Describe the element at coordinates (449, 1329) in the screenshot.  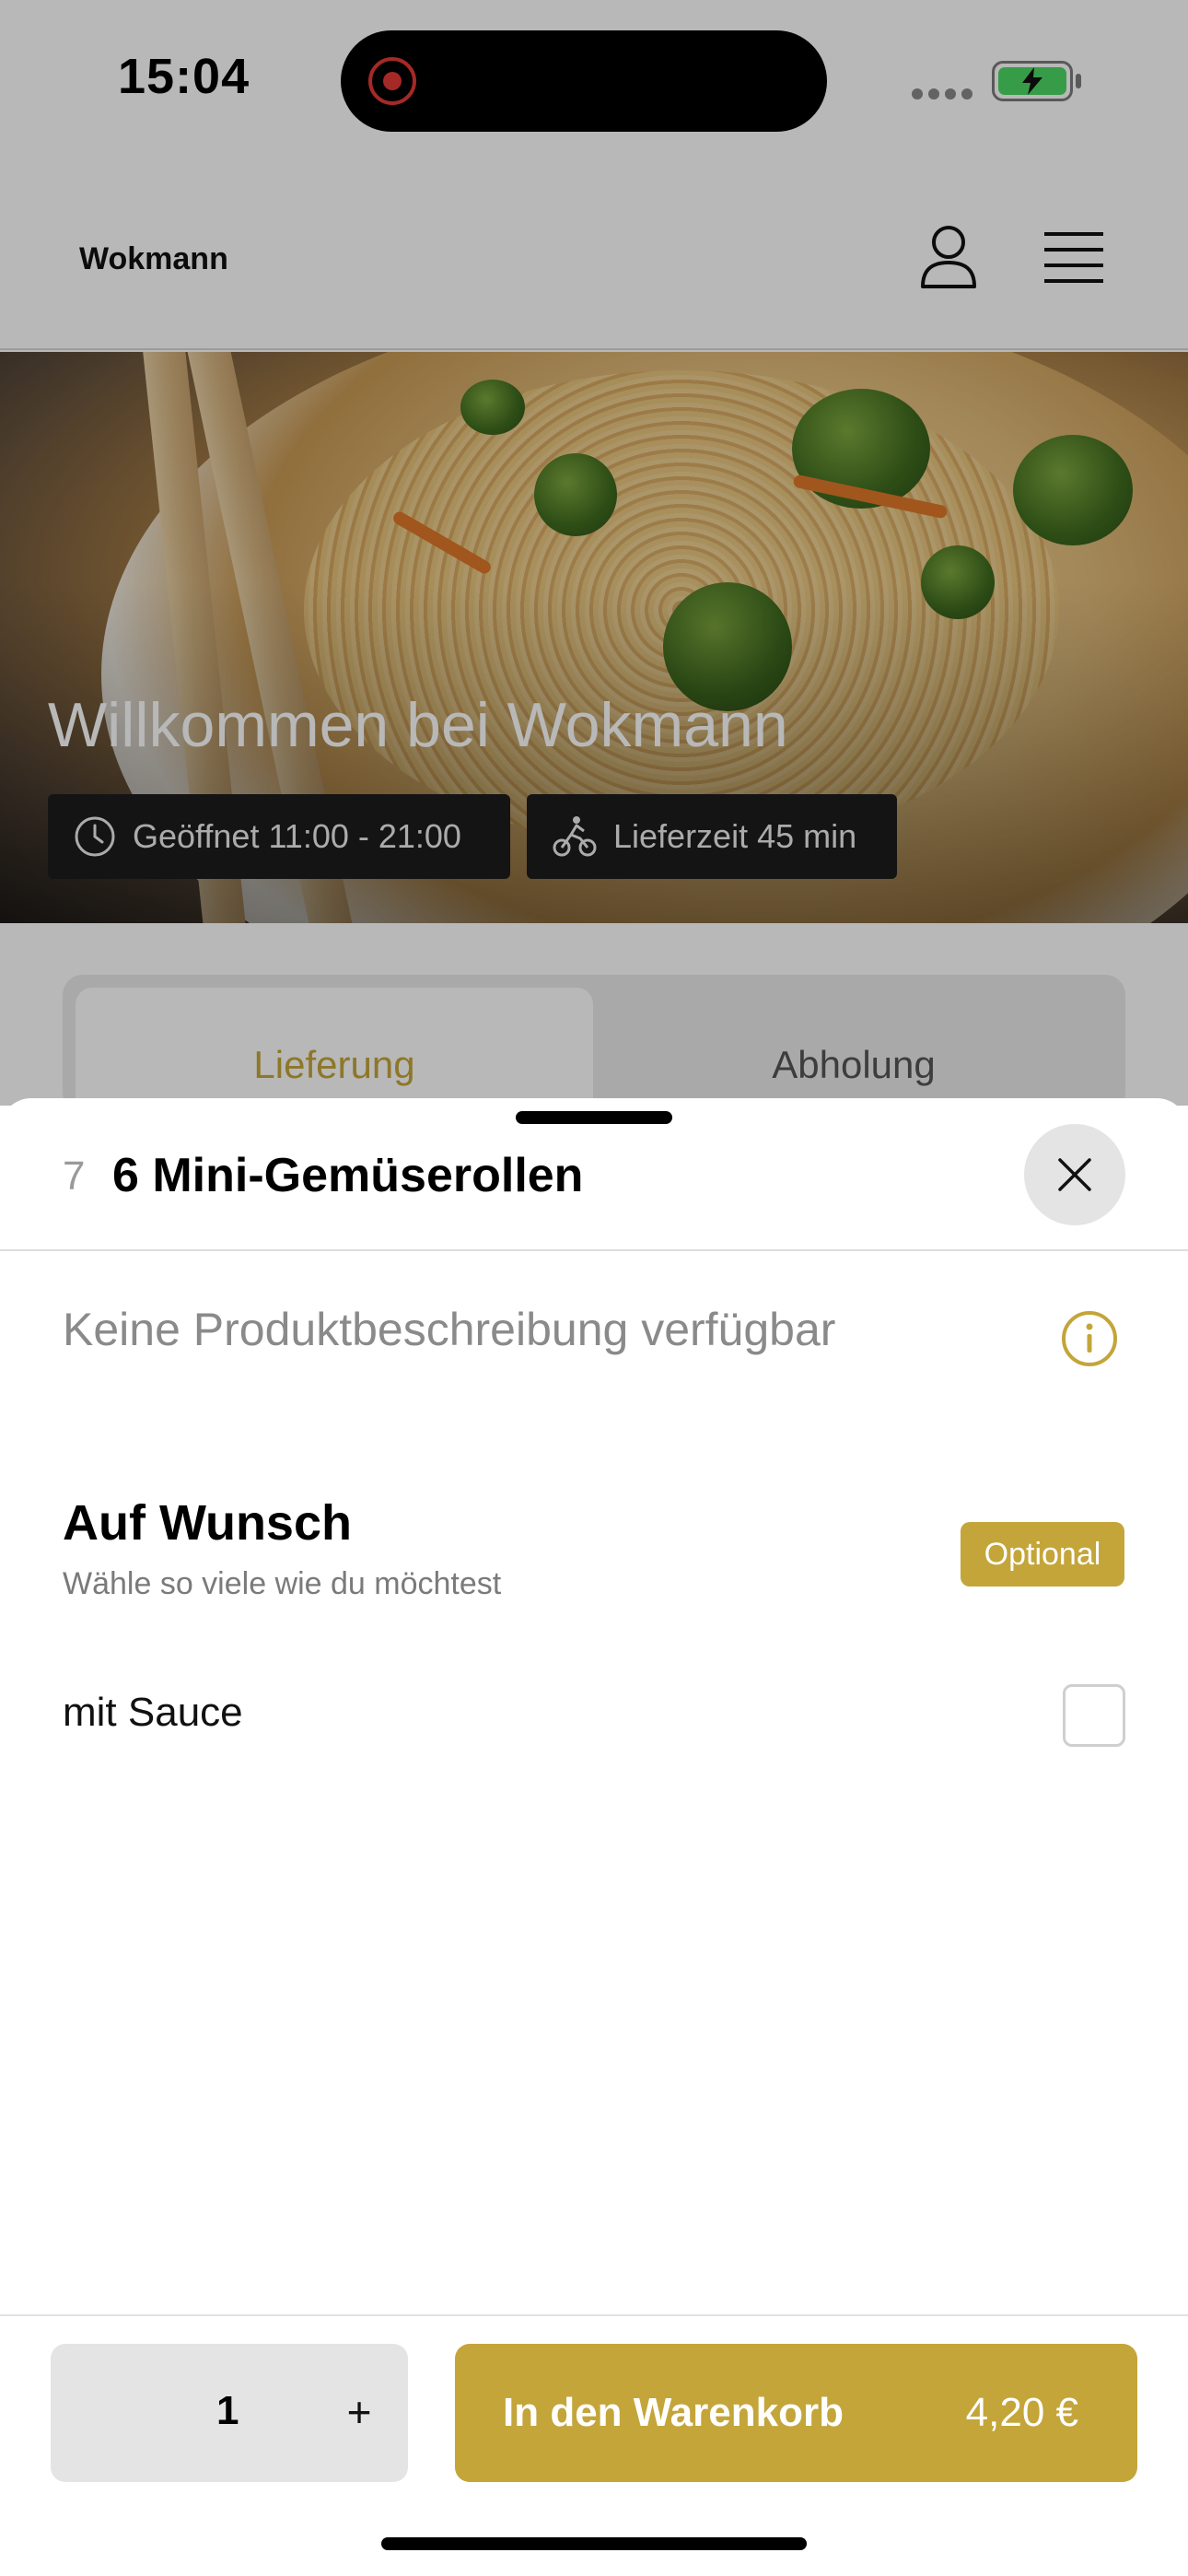
I see `product-description: Keine Produktbeschreibung verfügbar` at that location.